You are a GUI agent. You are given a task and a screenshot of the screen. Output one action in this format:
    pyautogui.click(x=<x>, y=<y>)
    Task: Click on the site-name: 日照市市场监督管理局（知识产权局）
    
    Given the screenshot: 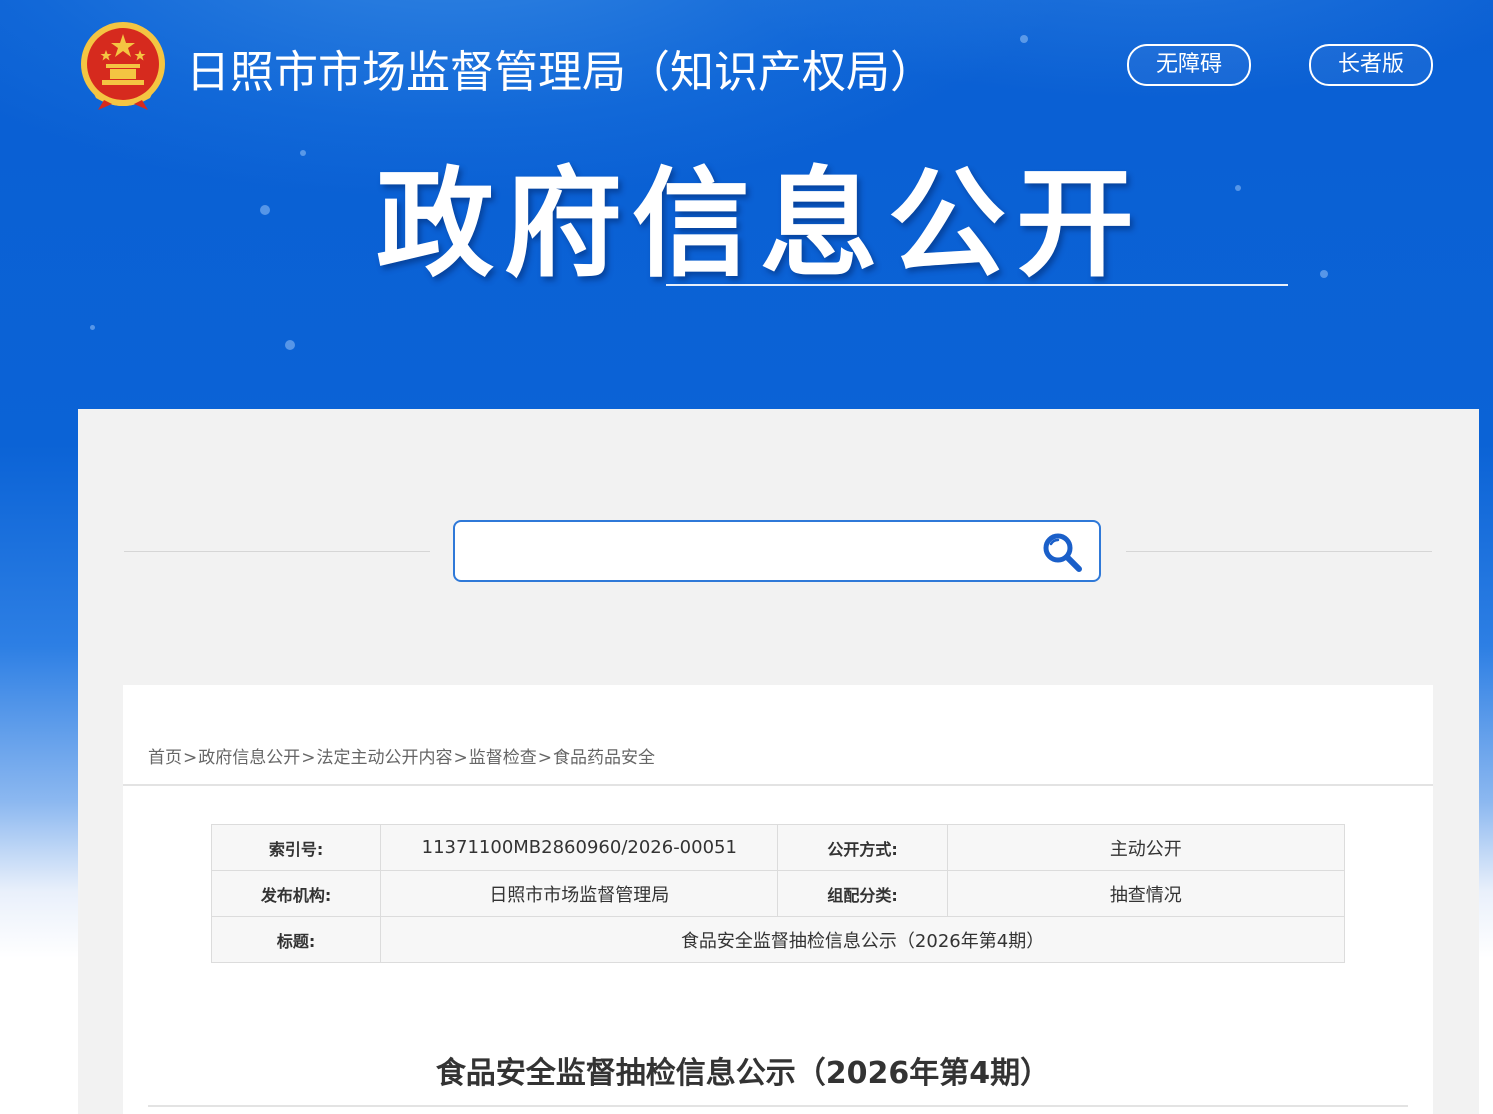 What is the action you would take?
    pyautogui.click(x=560, y=72)
    